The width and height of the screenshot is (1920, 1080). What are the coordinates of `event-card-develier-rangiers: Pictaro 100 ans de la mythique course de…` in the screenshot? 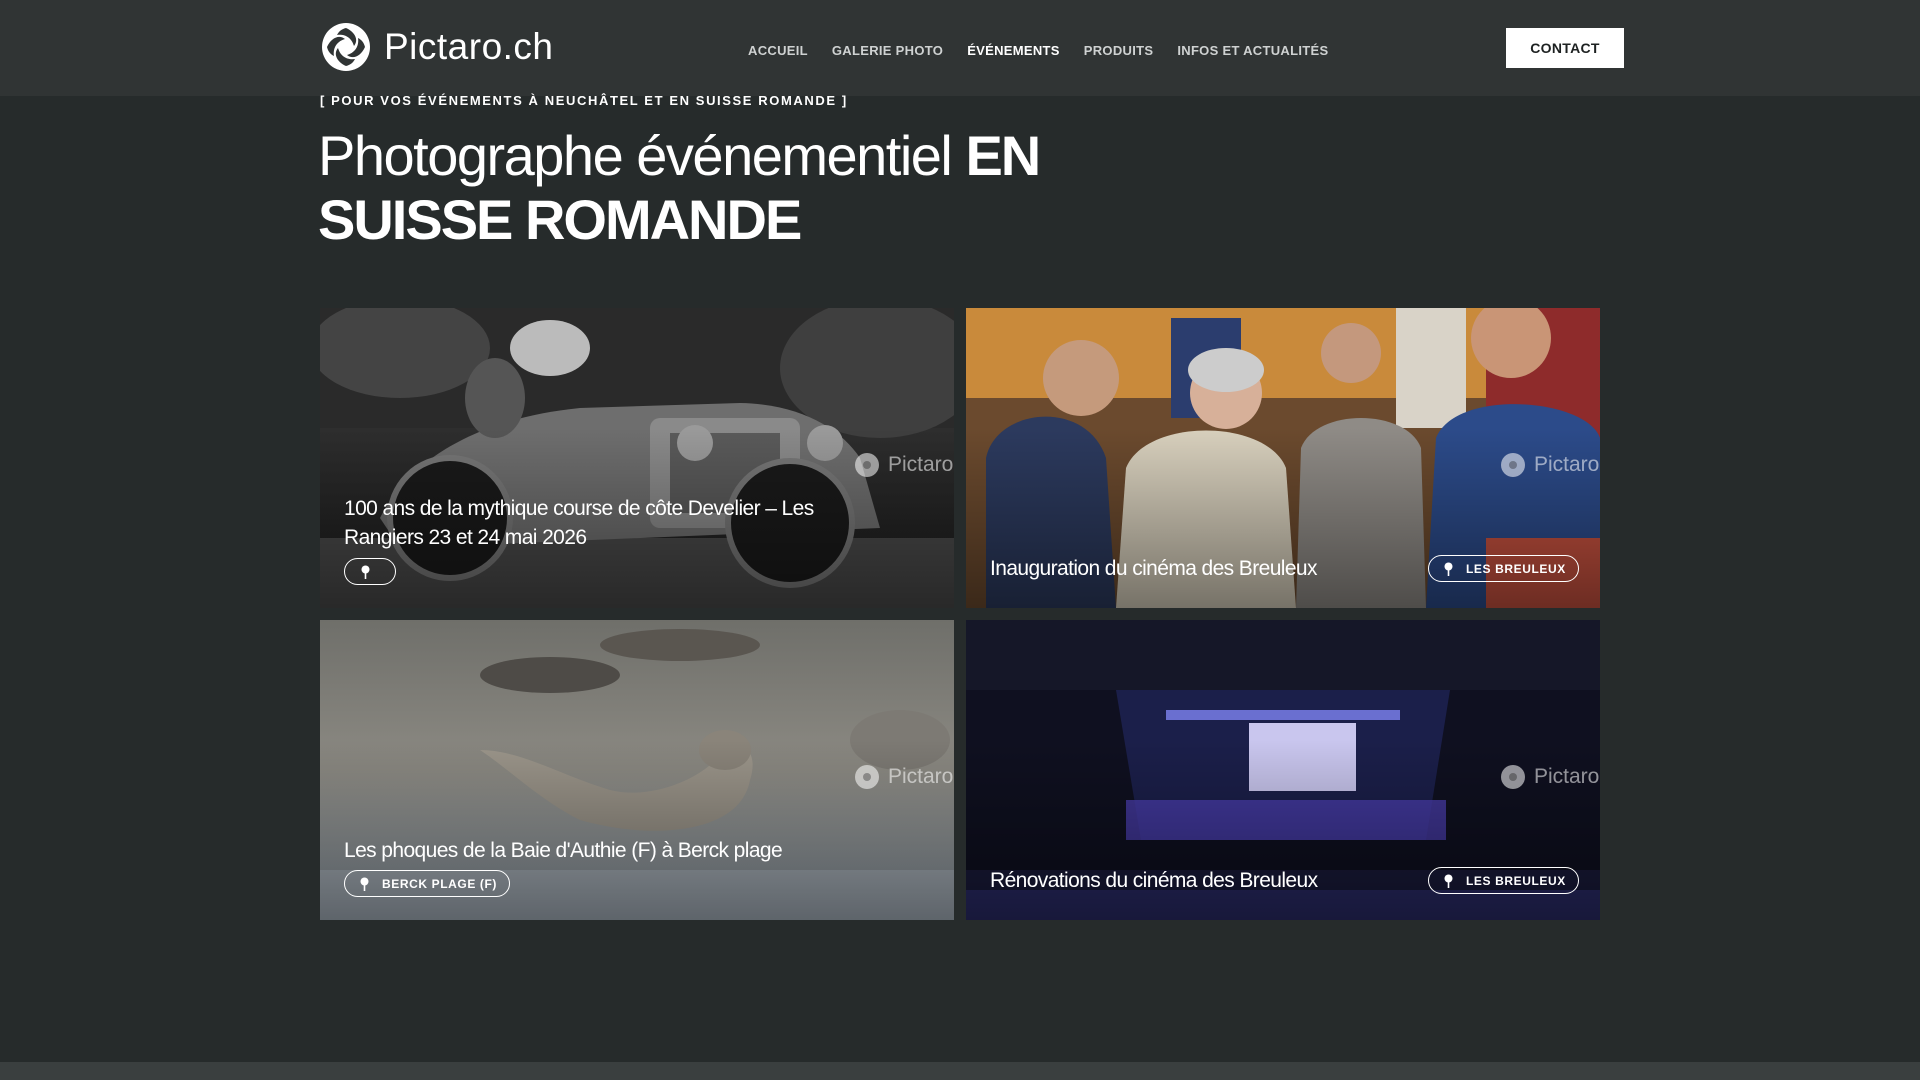 It's located at (637, 458).